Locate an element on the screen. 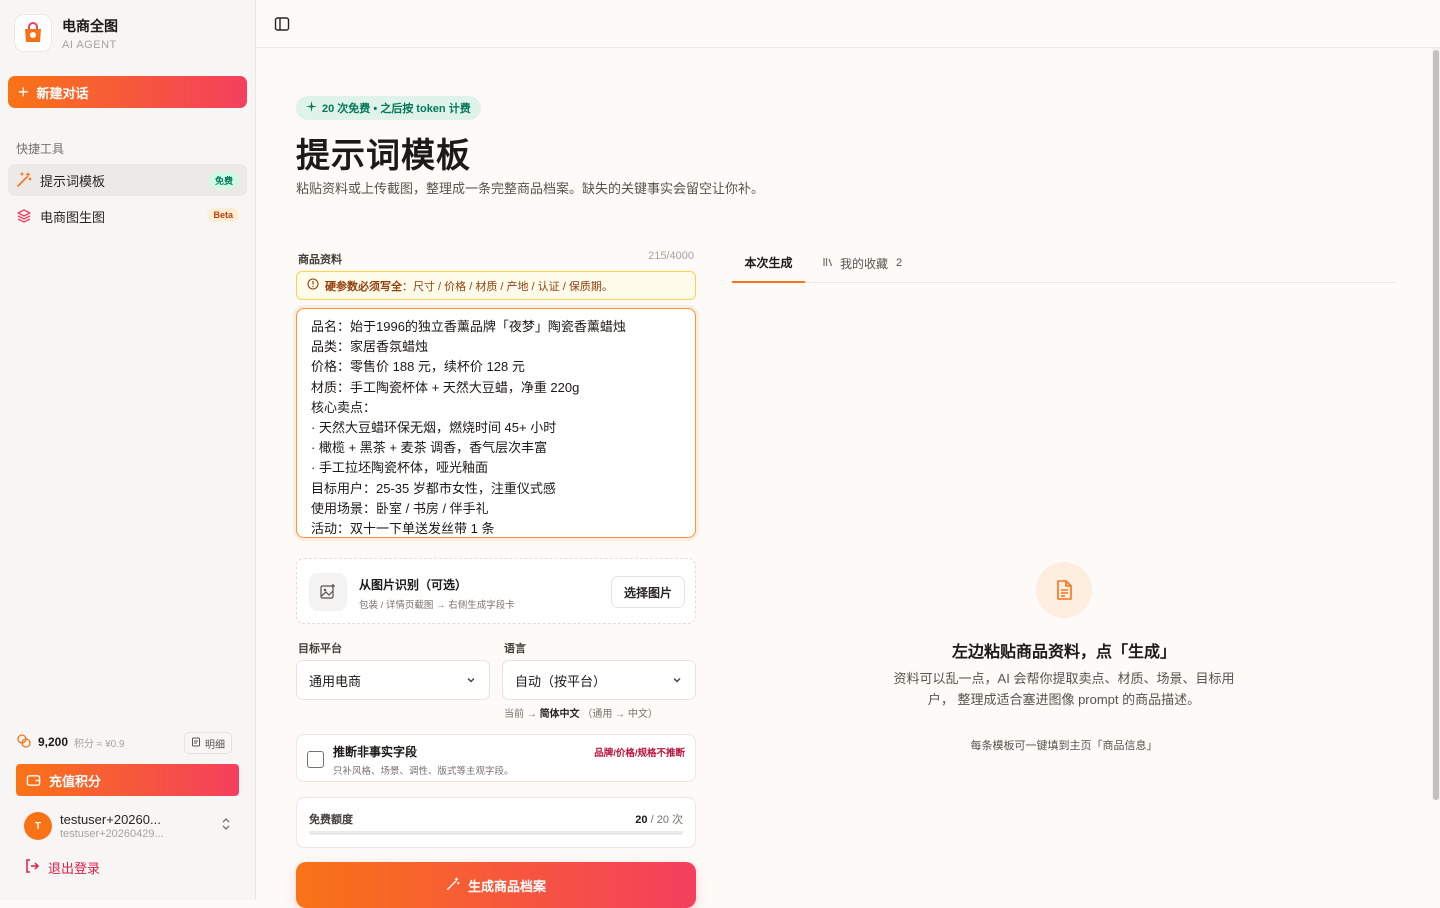  credits-detail-button: 明细 is located at coordinates (208, 743).